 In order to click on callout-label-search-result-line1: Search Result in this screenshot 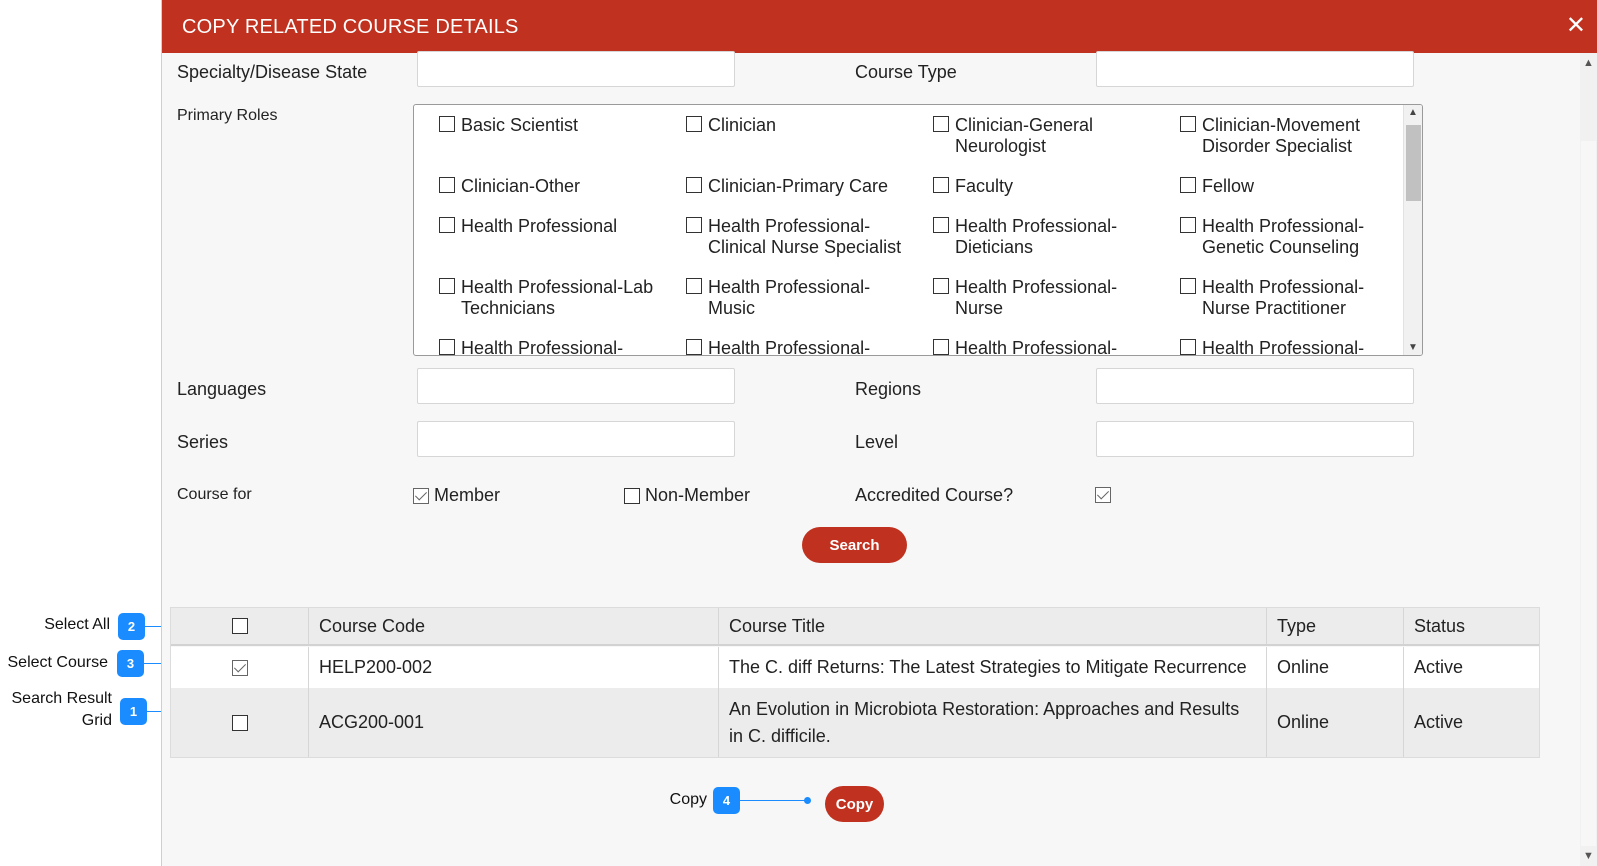, I will do `click(62, 698)`.